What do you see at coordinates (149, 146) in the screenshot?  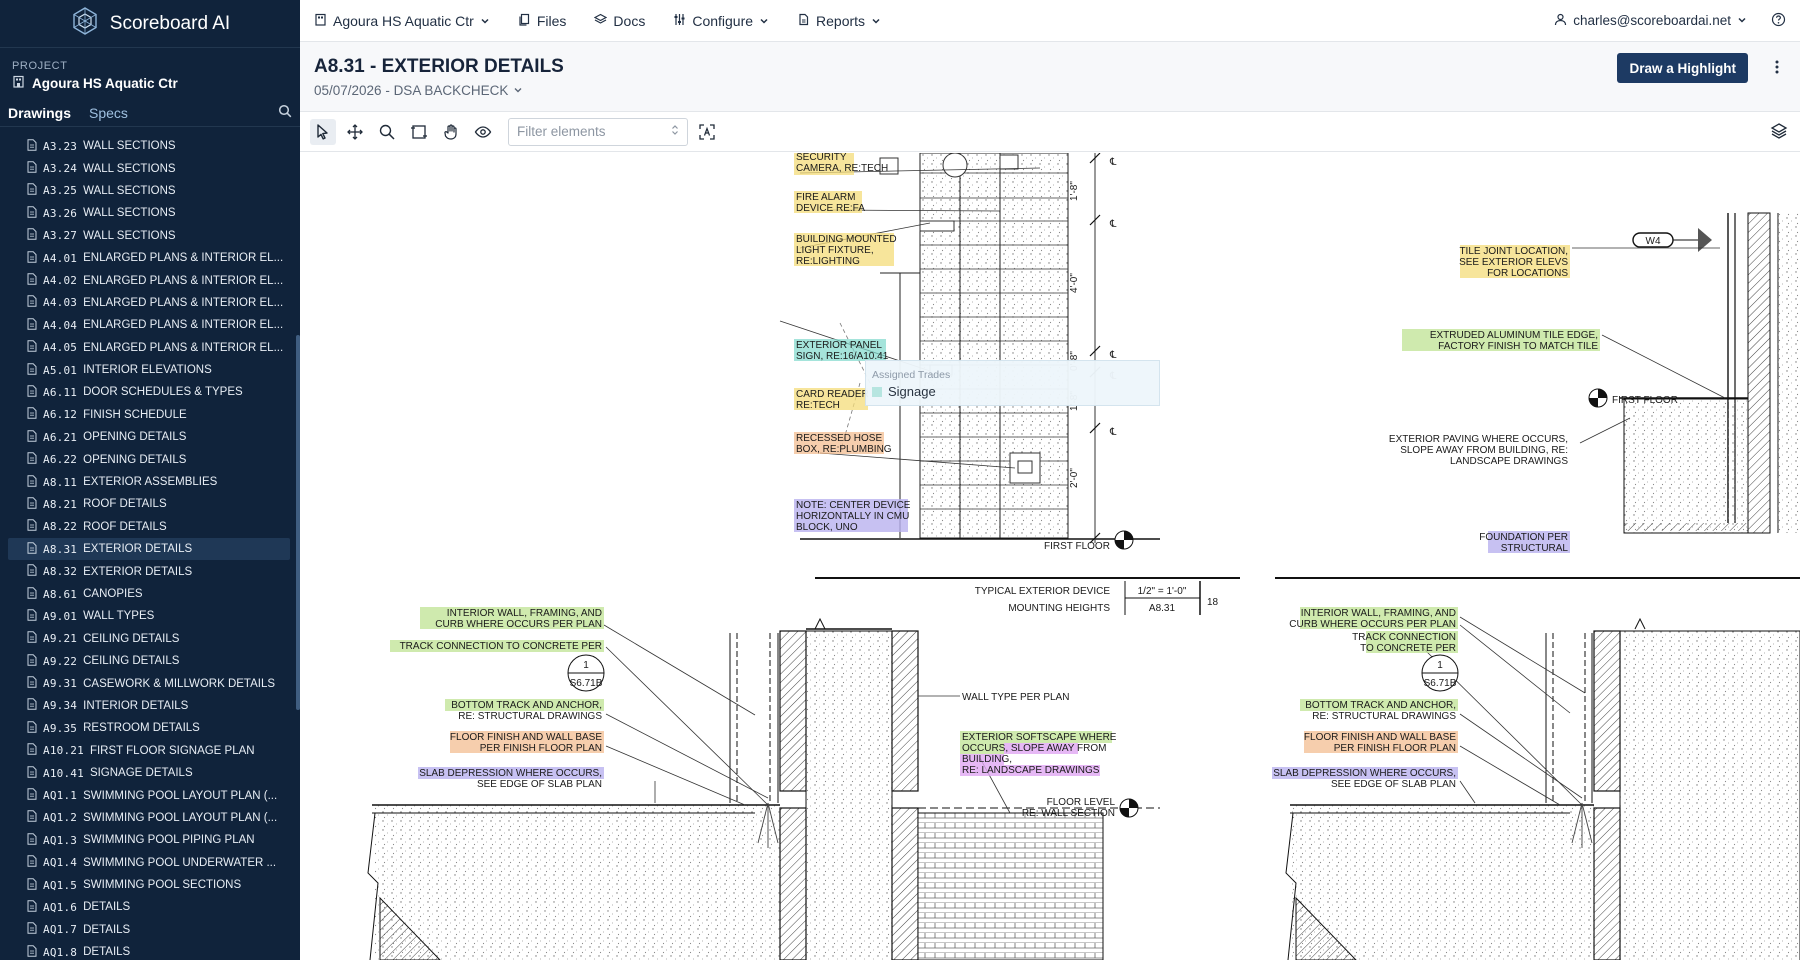 I see `sheet-item: A3.23 WALL SECTIONS` at bounding box center [149, 146].